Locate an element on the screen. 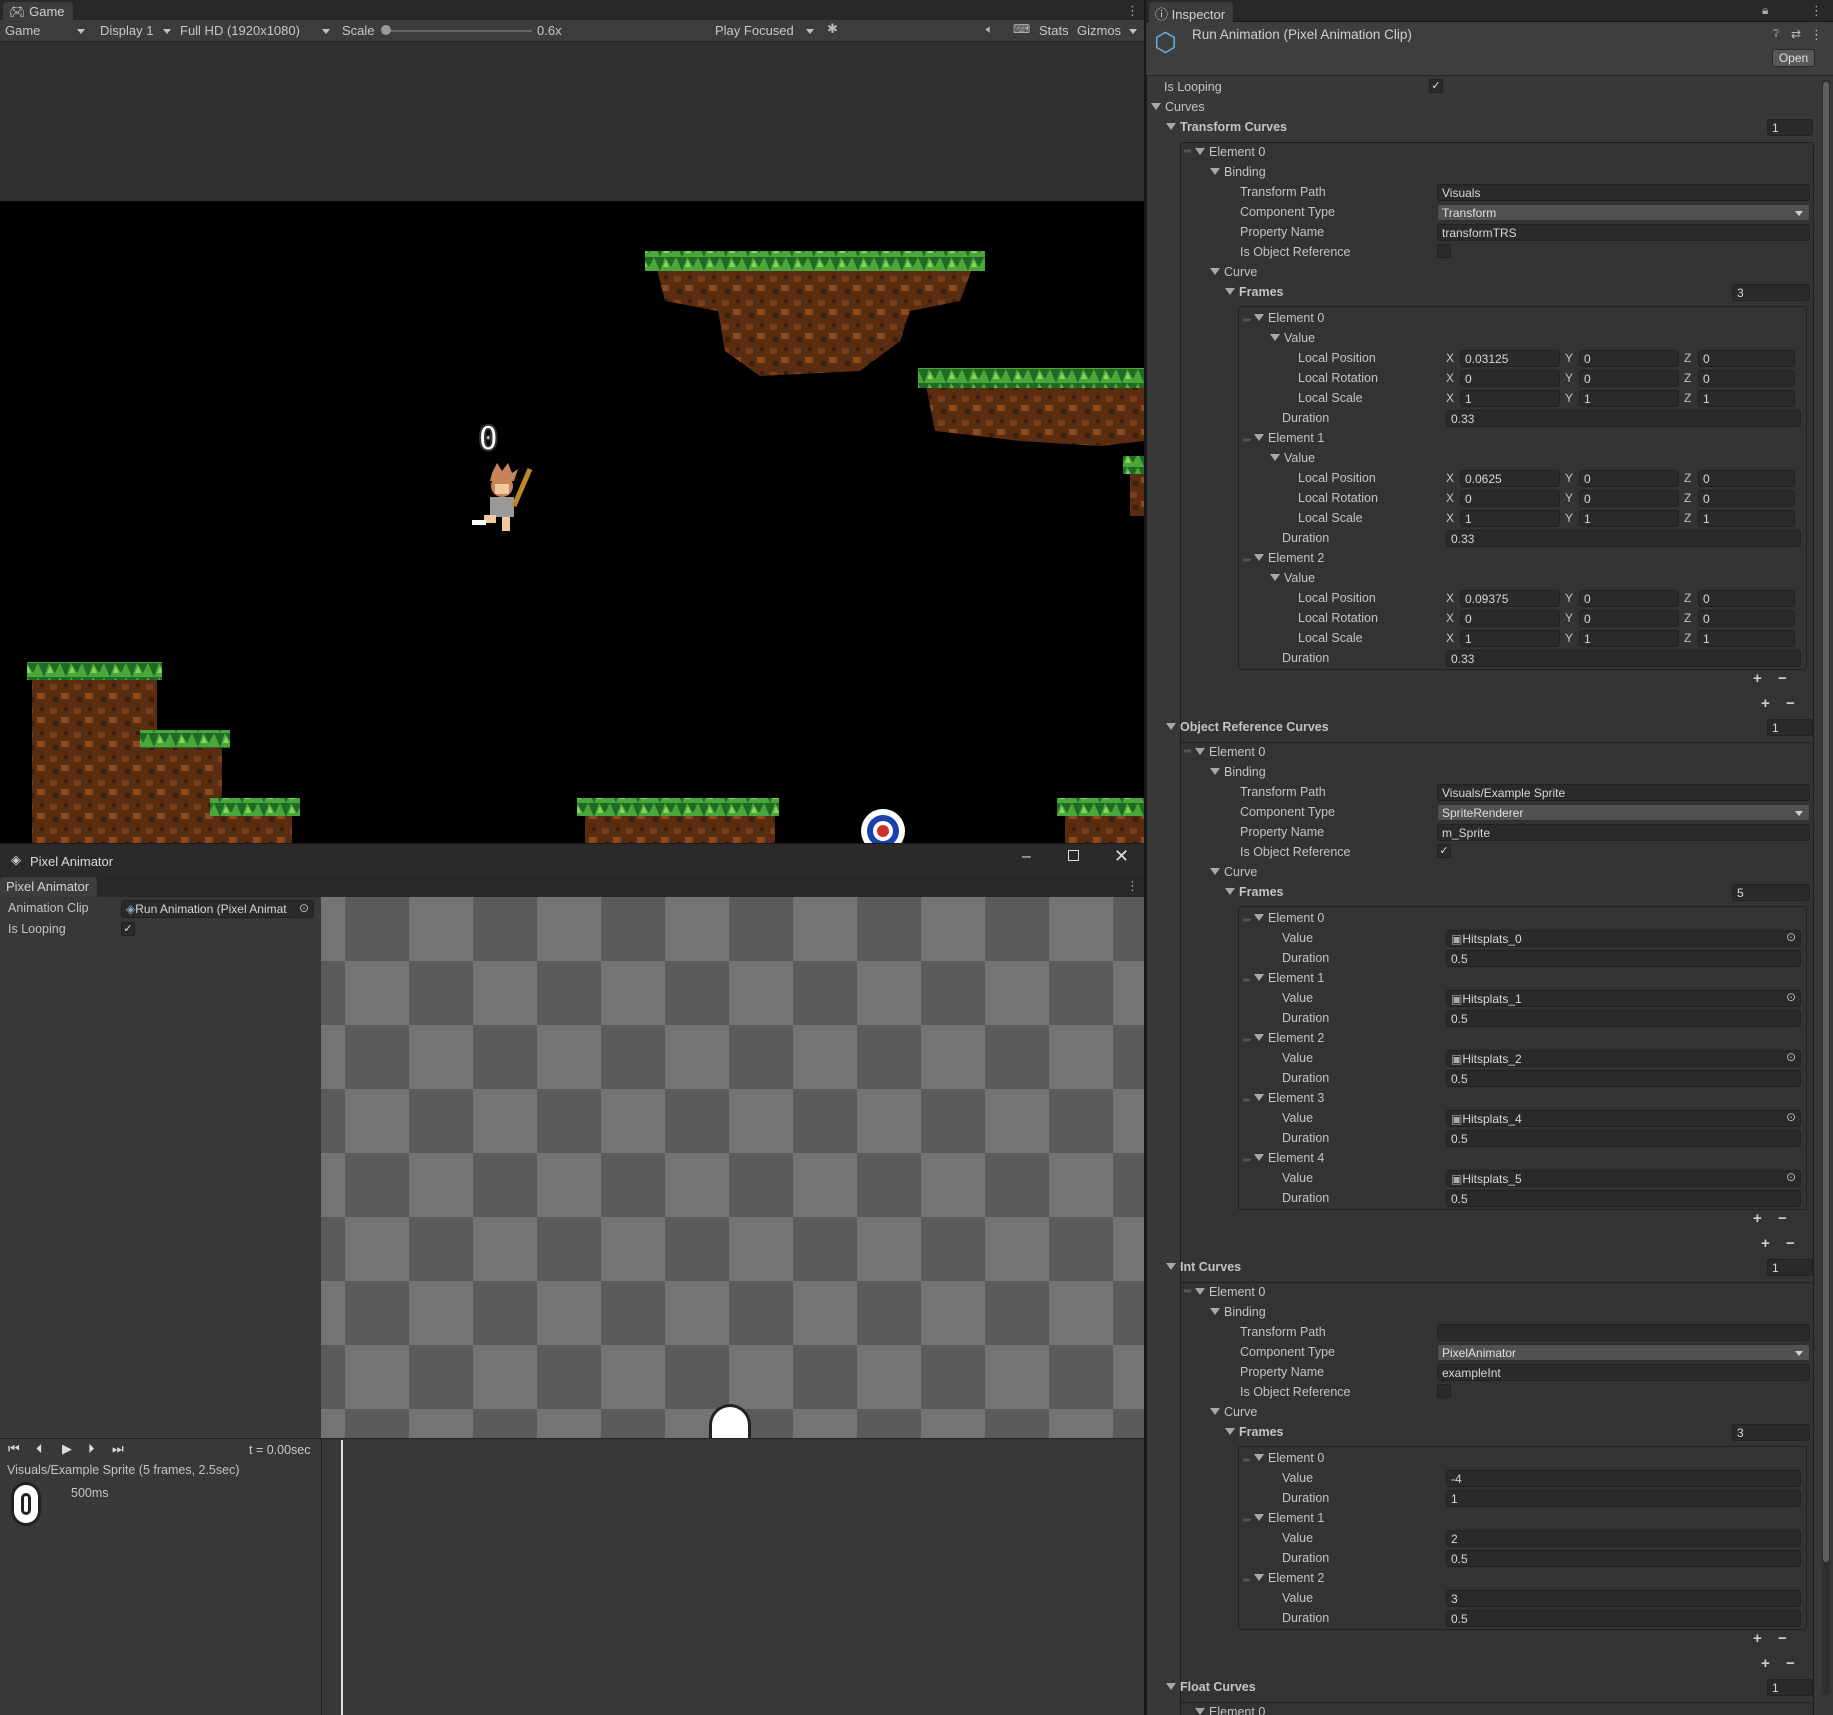 Image resolution: width=1833 pixels, height=1715 pixels. orc-frame-foldout: Element 4 is located at coordinates (1289, 1158).